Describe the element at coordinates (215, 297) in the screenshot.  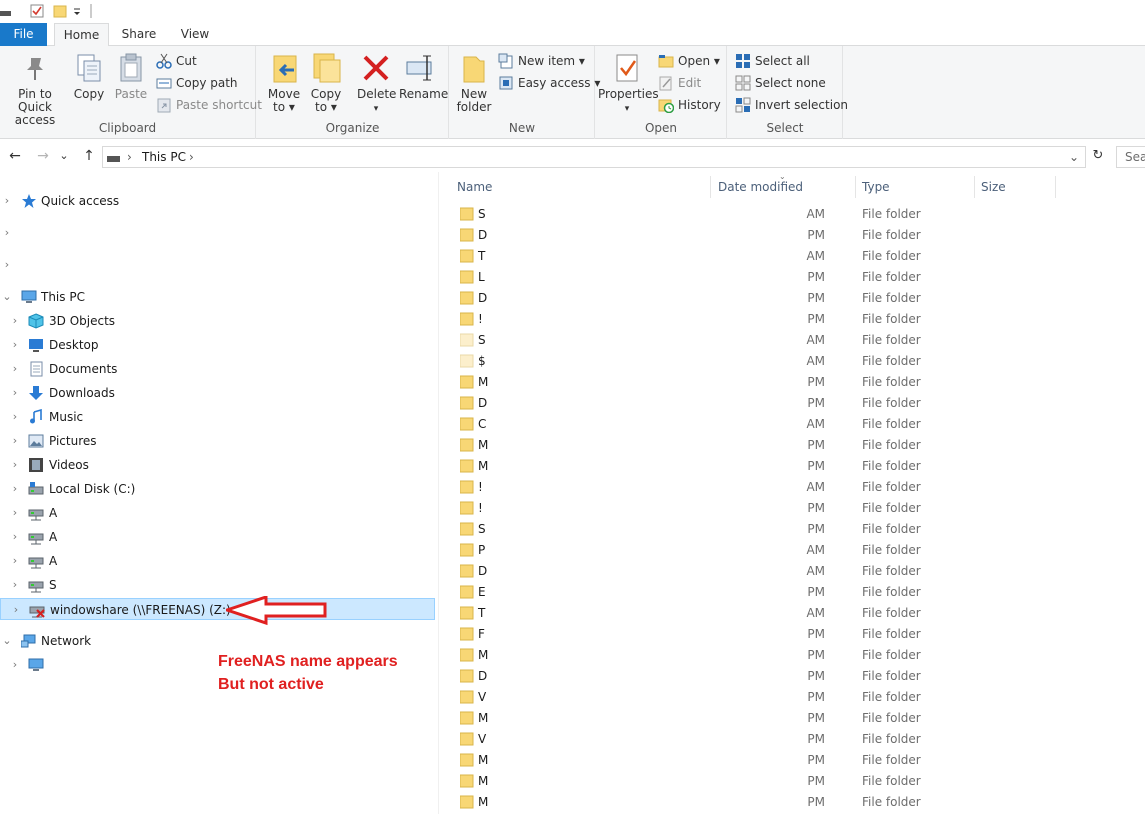
I see `nav-this-pc: ⌄ This PC` at that location.